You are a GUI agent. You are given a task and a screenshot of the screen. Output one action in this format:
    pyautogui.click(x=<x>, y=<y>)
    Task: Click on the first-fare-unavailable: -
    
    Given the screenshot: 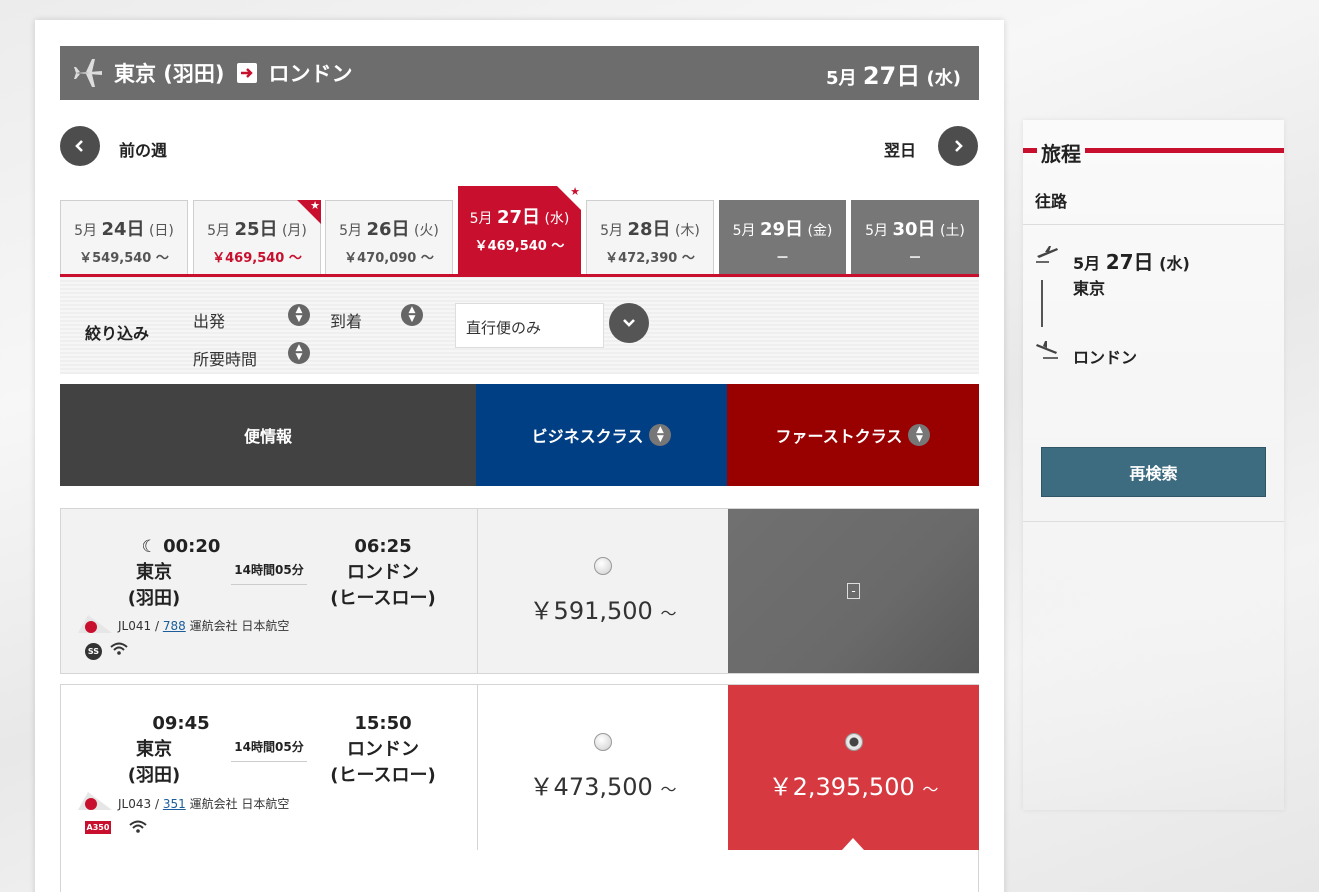 What is the action you would take?
    pyautogui.click(x=853, y=591)
    